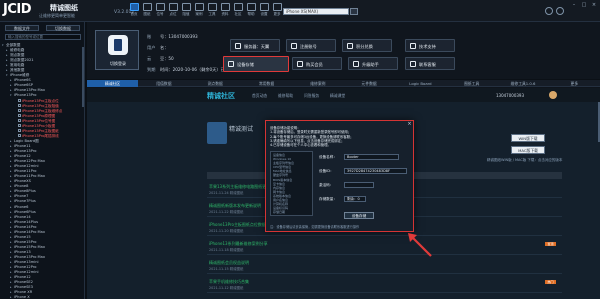 The width and height of the screenshot is (600, 299). Describe the element at coordinates (266, 83) in the screenshot. I see `tab-3: 常用数据` at that location.